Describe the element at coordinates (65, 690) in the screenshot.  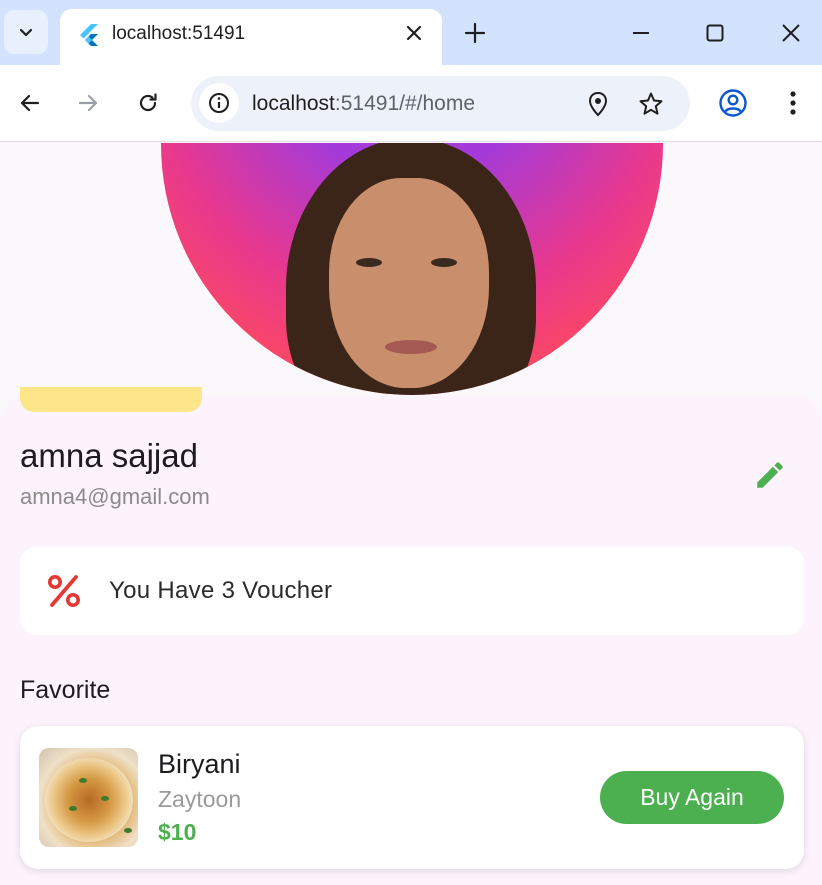
I see `favorite-section-title: Favorite` at that location.